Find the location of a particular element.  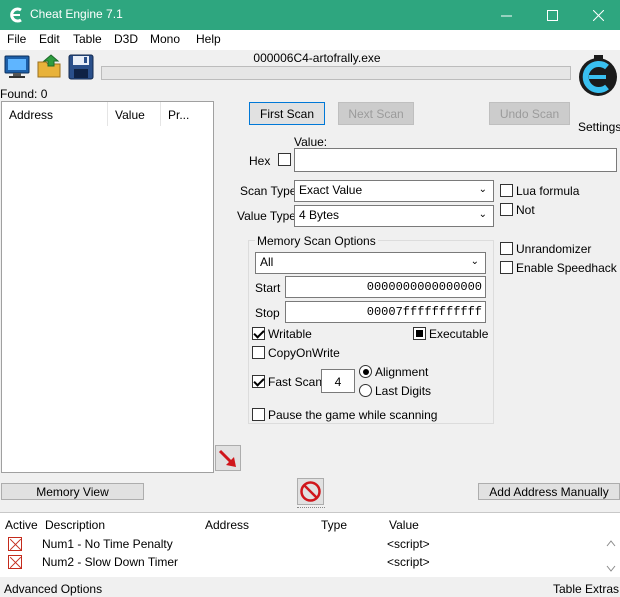

unrandomizer-checkbox is located at coordinates (506, 248).